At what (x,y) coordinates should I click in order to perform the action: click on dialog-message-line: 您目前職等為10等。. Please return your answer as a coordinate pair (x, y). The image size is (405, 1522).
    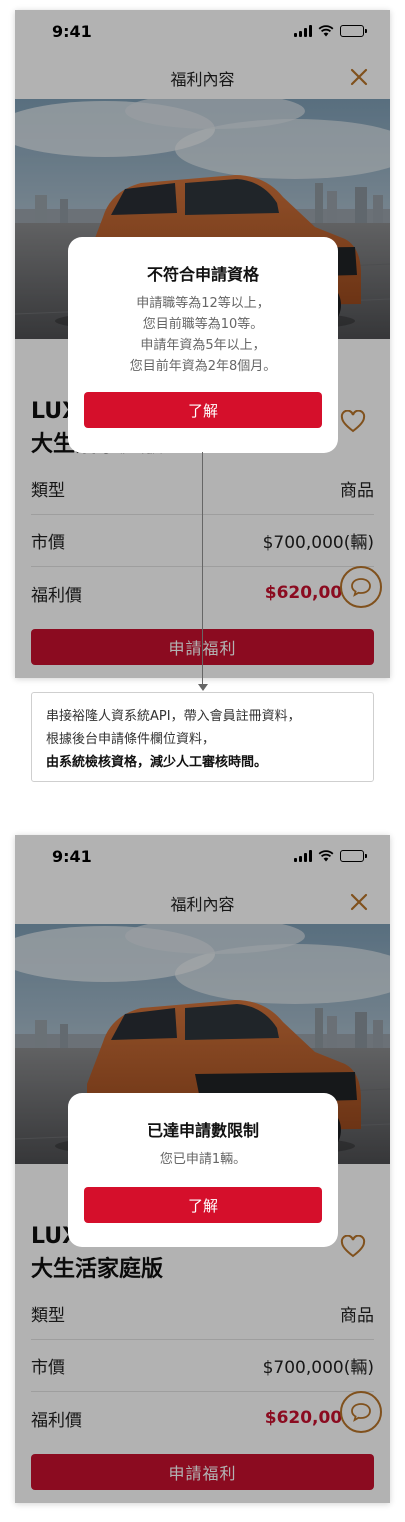
    Looking at the image, I should click on (203, 324).